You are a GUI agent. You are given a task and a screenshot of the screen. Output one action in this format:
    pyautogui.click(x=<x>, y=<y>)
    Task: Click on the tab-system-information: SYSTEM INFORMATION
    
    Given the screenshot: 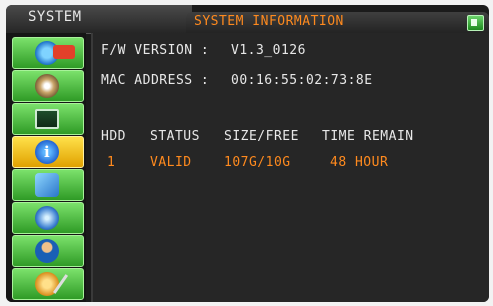 What is the action you would take?
    pyautogui.click(x=337, y=22)
    